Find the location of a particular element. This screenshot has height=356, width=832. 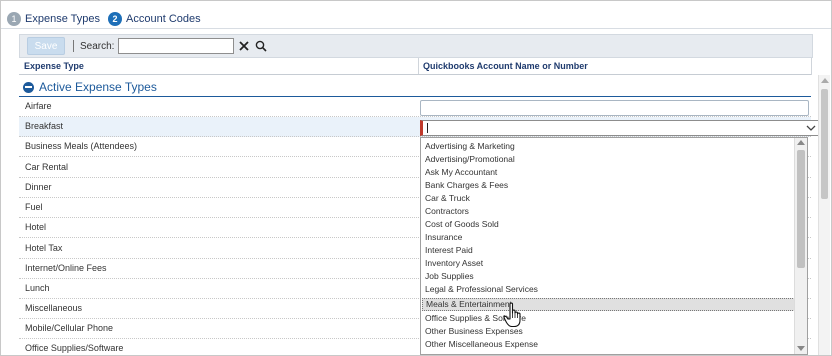

dropdown-option: Car & Truck is located at coordinates (613, 198).